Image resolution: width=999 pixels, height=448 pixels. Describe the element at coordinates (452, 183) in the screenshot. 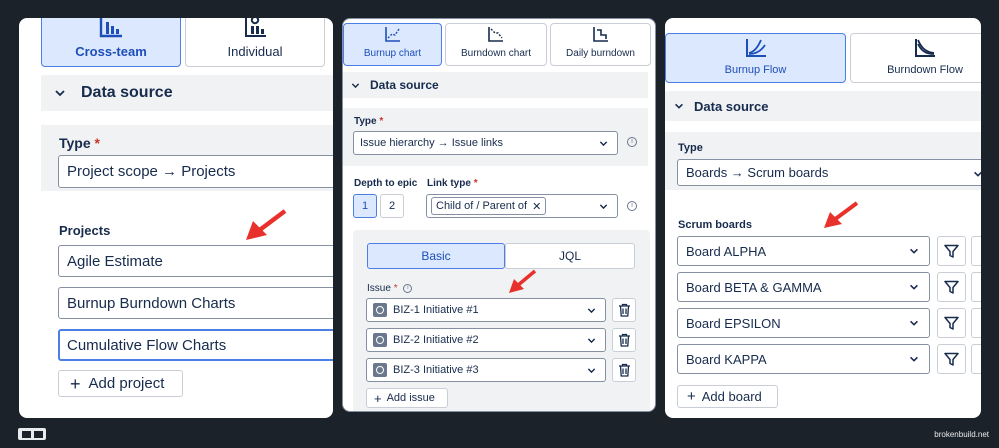

I see `link-type-label: Link type *` at that location.